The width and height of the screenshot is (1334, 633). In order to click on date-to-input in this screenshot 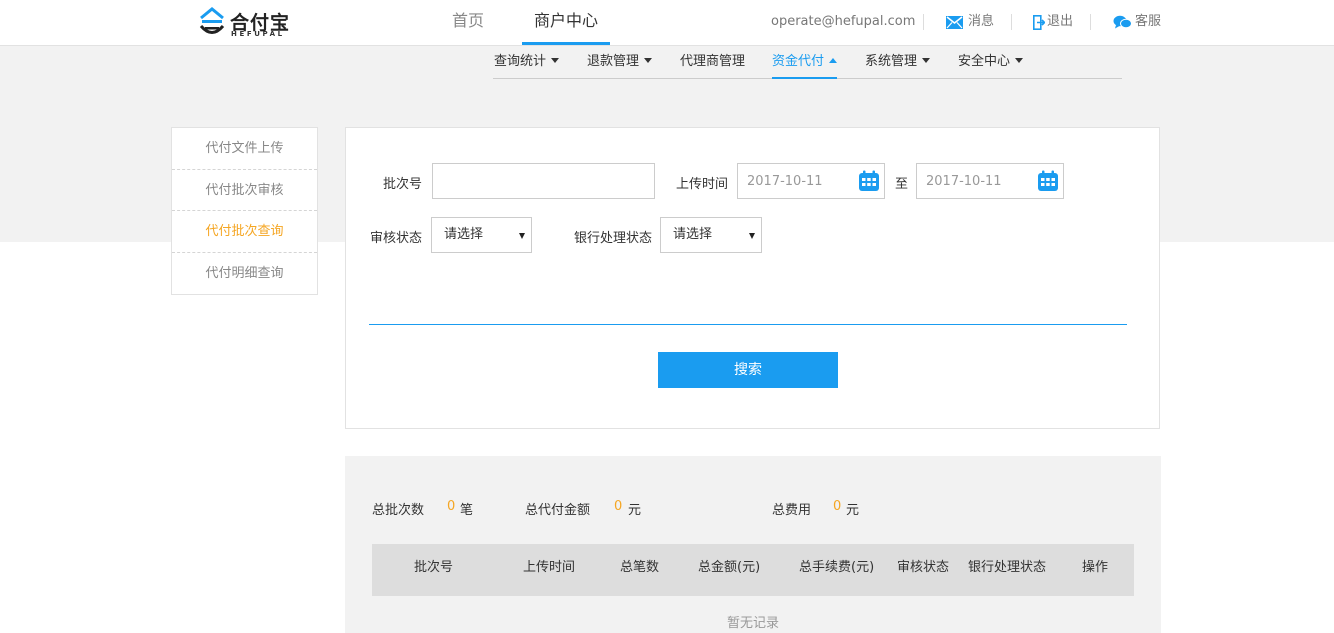, I will do `click(972, 181)`.